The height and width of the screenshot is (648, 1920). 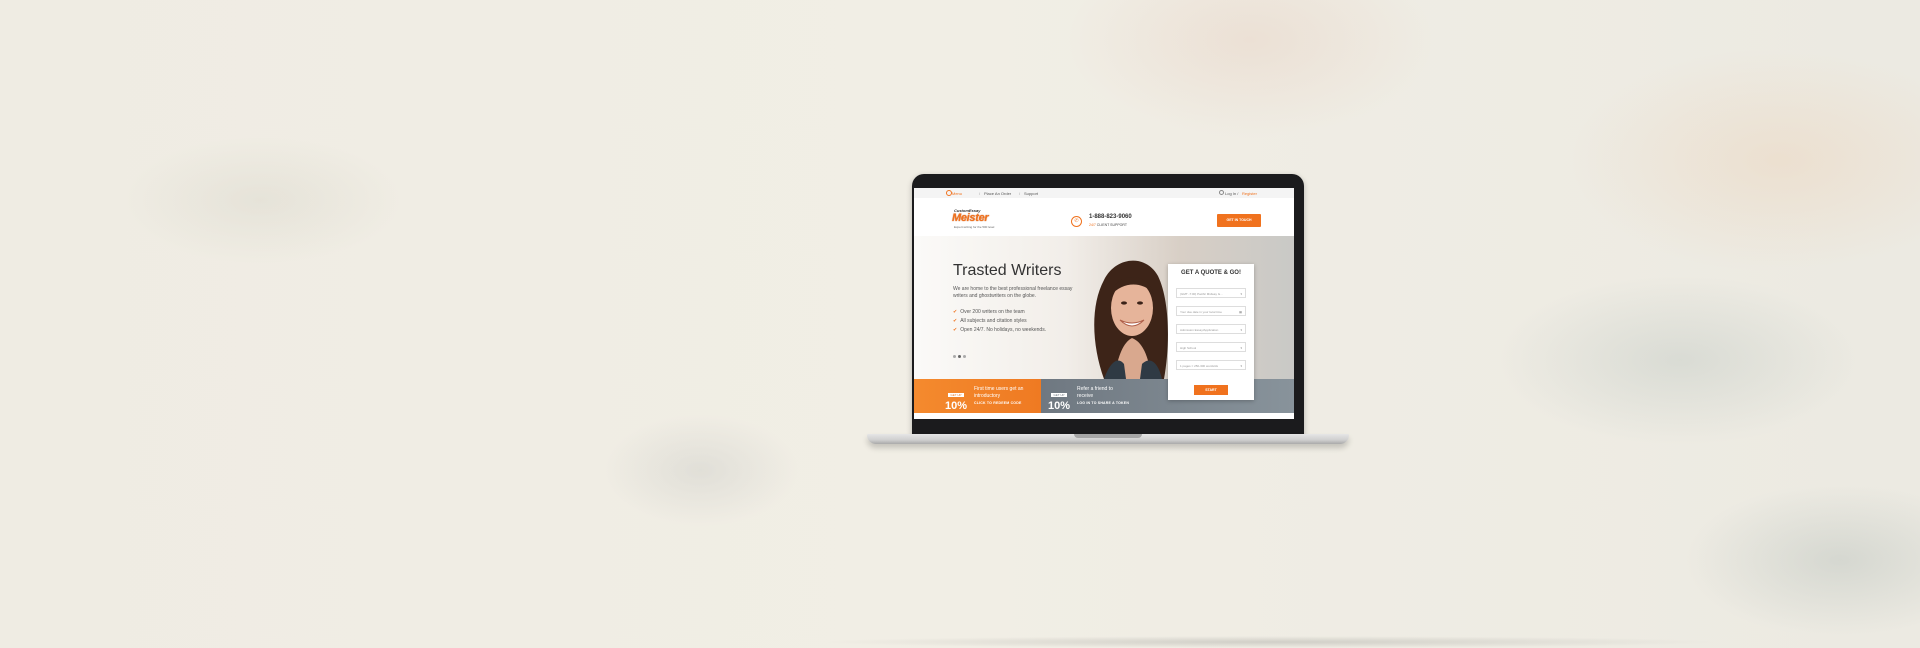 What do you see at coordinates (1076, 221) in the screenshot?
I see `phone-icon: ✆` at bounding box center [1076, 221].